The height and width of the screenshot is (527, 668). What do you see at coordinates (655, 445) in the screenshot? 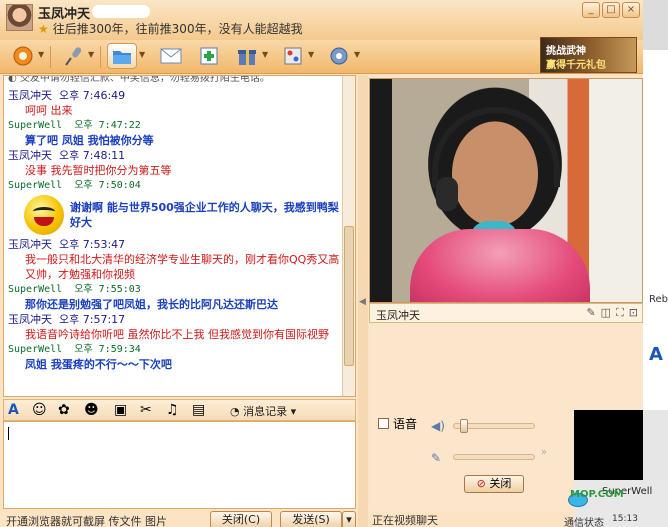
I see `mini-window-edge` at bounding box center [655, 445].